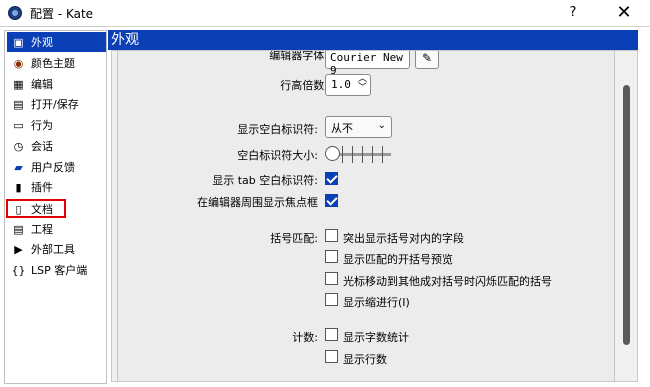  Describe the element at coordinates (624, 13) in the screenshot. I see `close-button: ✕` at that location.